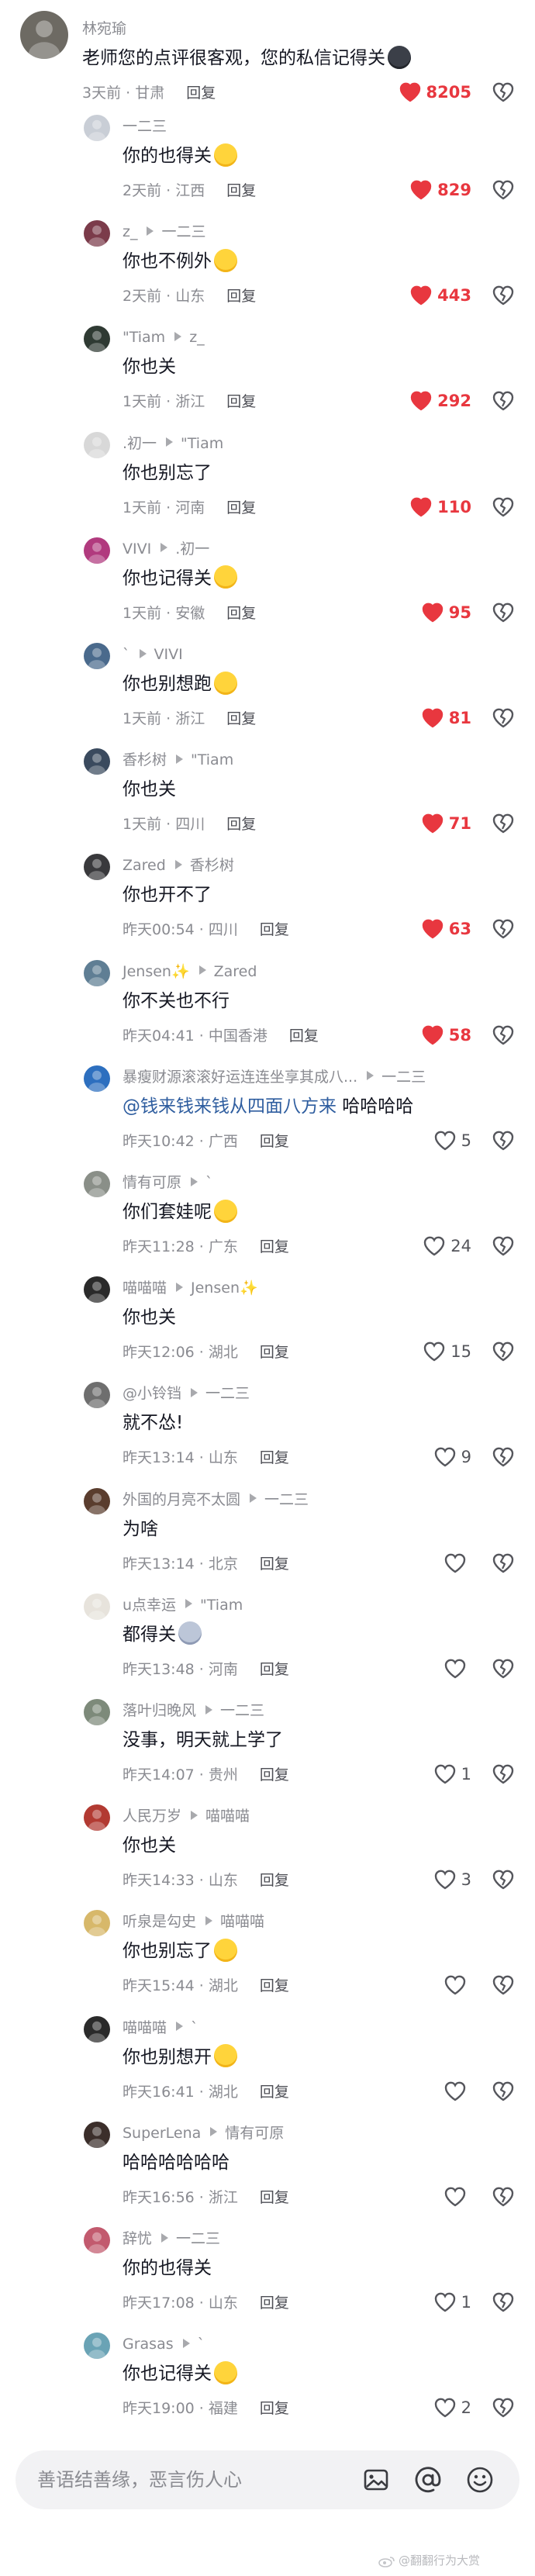 Image resolution: width=535 pixels, height=2576 pixels. What do you see at coordinates (192, 549) in the screenshot?
I see `reply-to-user: .初一` at bounding box center [192, 549].